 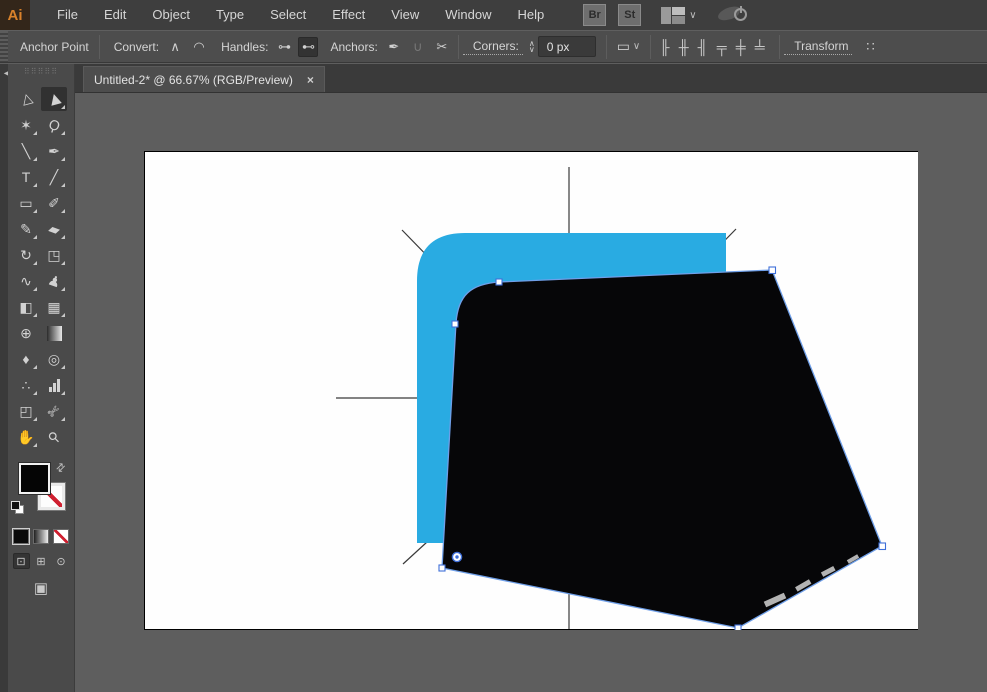 I want to click on cut-path-button: ✂, so click(x=442, y=47).